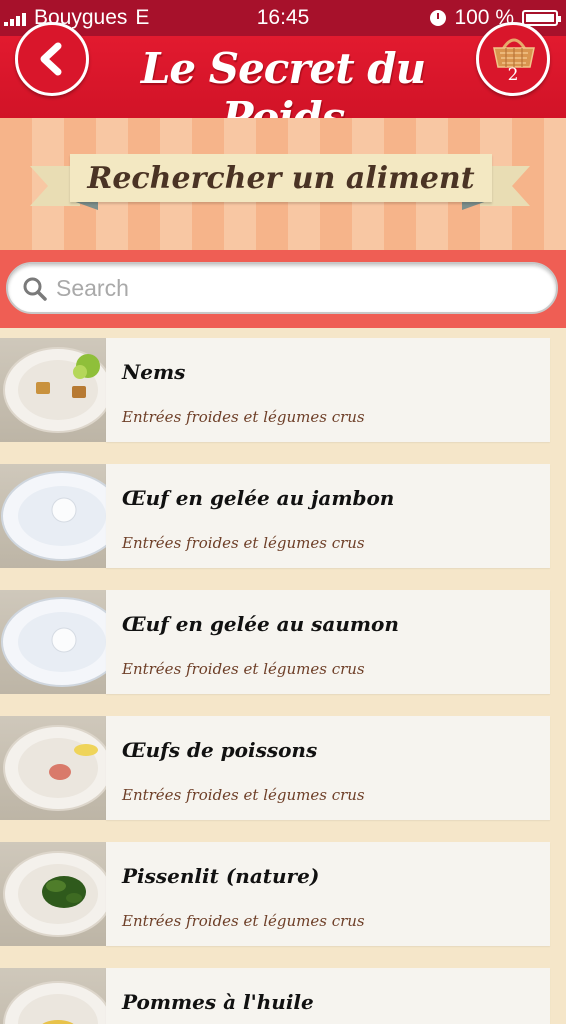 This screenshot has height=1024, width=566. I want to click on list-item: Pommes à l'huile, so click(283, 991).